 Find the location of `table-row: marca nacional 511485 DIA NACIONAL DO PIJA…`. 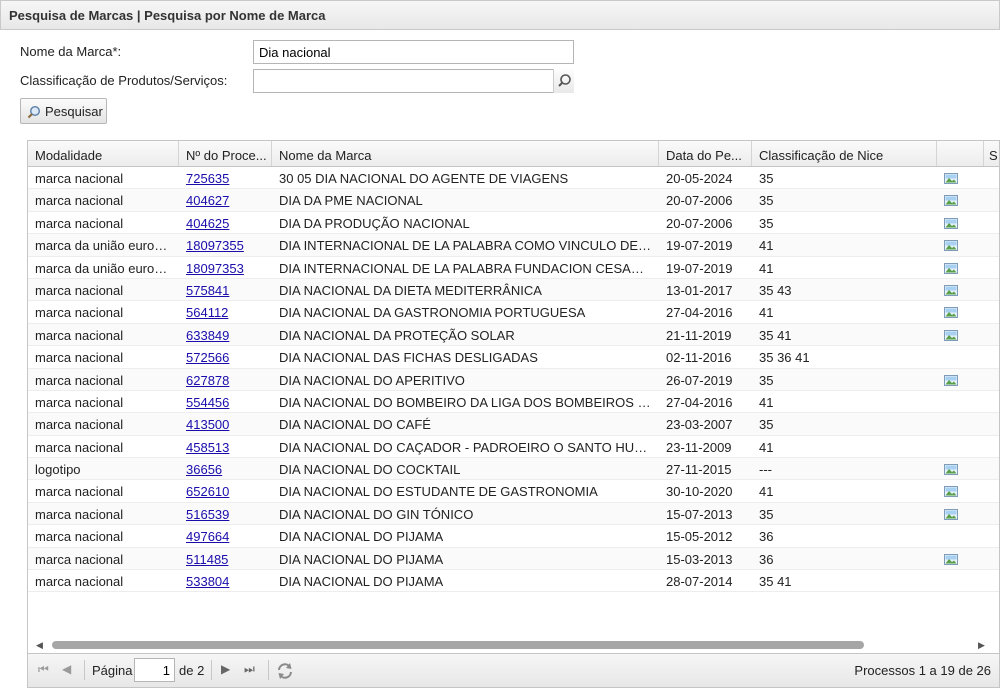

table-row: marca nacional 511485 DIA NACIONAL DO PIJA… is located at coordinates (513, 559).